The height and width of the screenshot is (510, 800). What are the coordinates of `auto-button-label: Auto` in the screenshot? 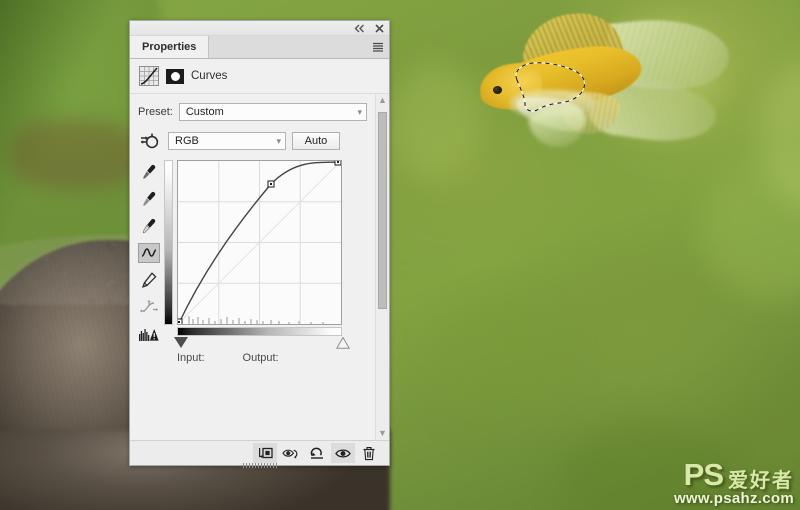 It's located at (316, 141).